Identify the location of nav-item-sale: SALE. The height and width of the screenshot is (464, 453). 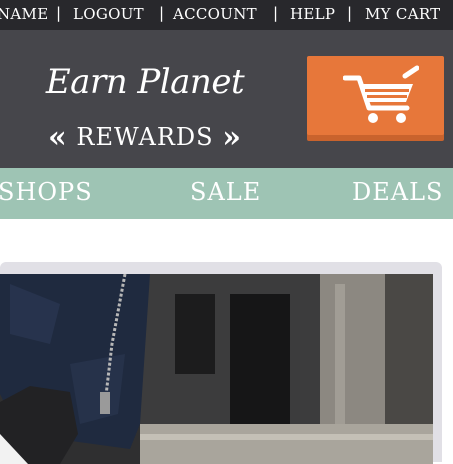
(225, 192).